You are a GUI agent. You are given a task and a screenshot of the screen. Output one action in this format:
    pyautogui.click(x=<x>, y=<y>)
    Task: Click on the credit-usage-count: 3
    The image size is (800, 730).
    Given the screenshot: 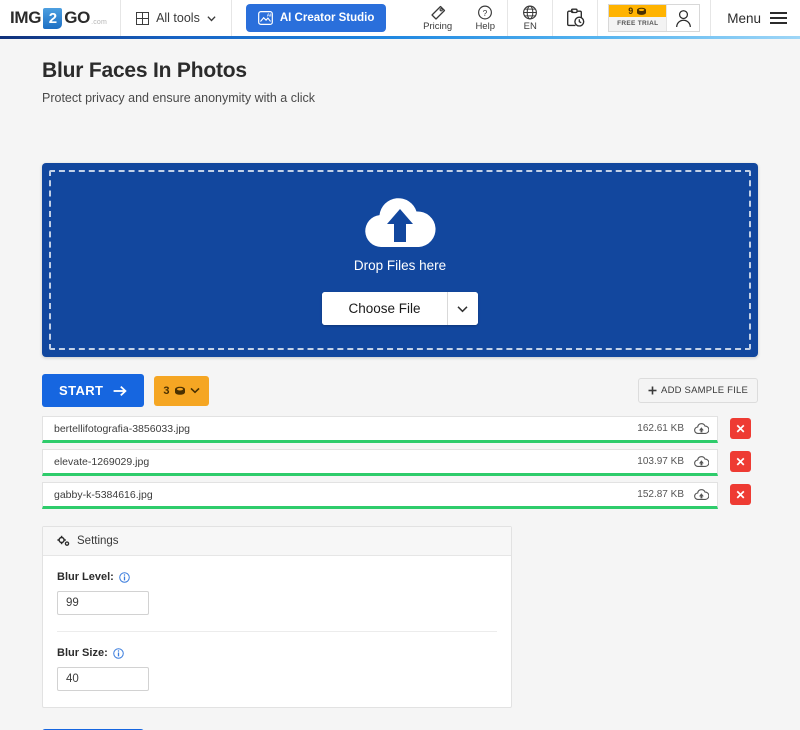 What is the action you would take?
    pyautogui.click(x=166, y=390)
    